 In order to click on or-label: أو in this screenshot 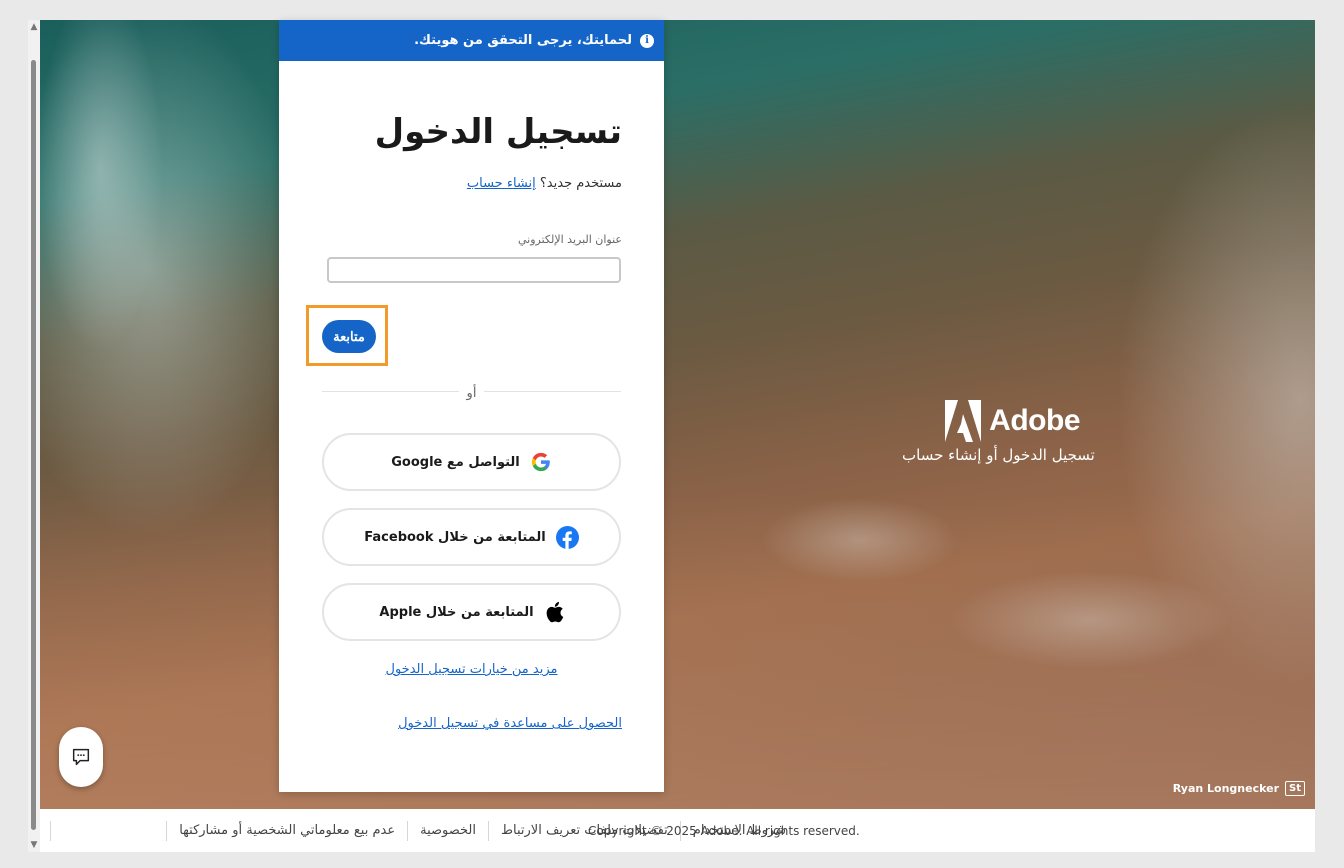, I will do `click(471, 393)`.